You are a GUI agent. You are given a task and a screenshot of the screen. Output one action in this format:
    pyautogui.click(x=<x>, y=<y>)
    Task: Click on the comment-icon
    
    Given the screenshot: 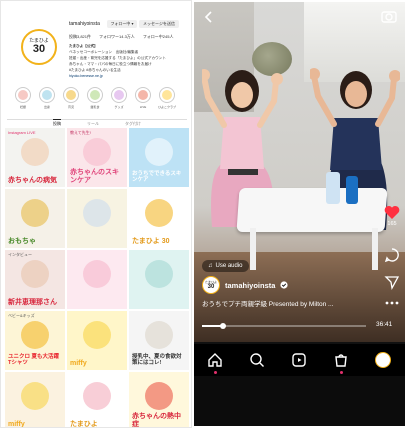 What is the action you would take?
    pyautogui.click(x=392, y=255)
    